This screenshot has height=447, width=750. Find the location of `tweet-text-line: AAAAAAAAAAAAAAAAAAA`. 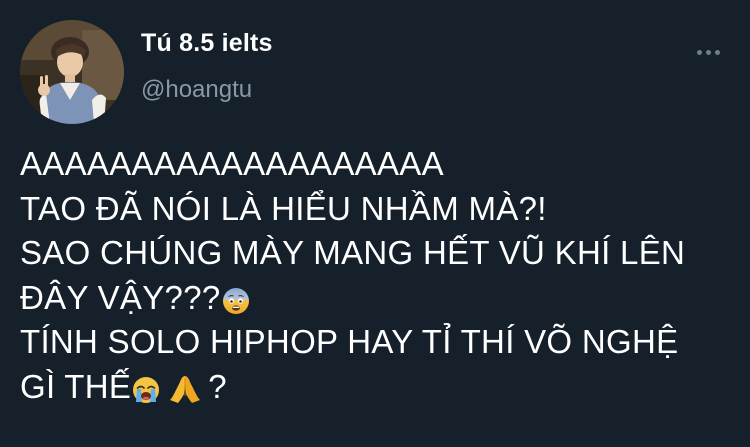

tweet-text-line: AAAAAAAAAAAAAAAAAAA is located at coordinates (232, 163).